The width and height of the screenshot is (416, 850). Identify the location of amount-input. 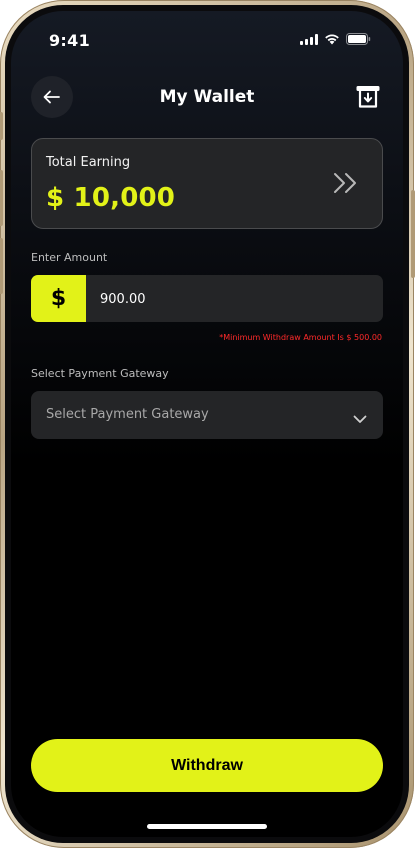
(234, 298).